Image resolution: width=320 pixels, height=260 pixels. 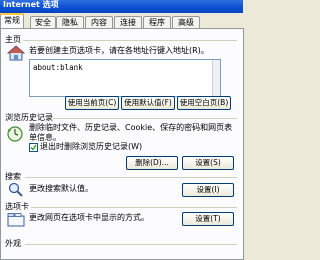 I want to click on search-group-title: 搜索, so click(x=13, y=176).